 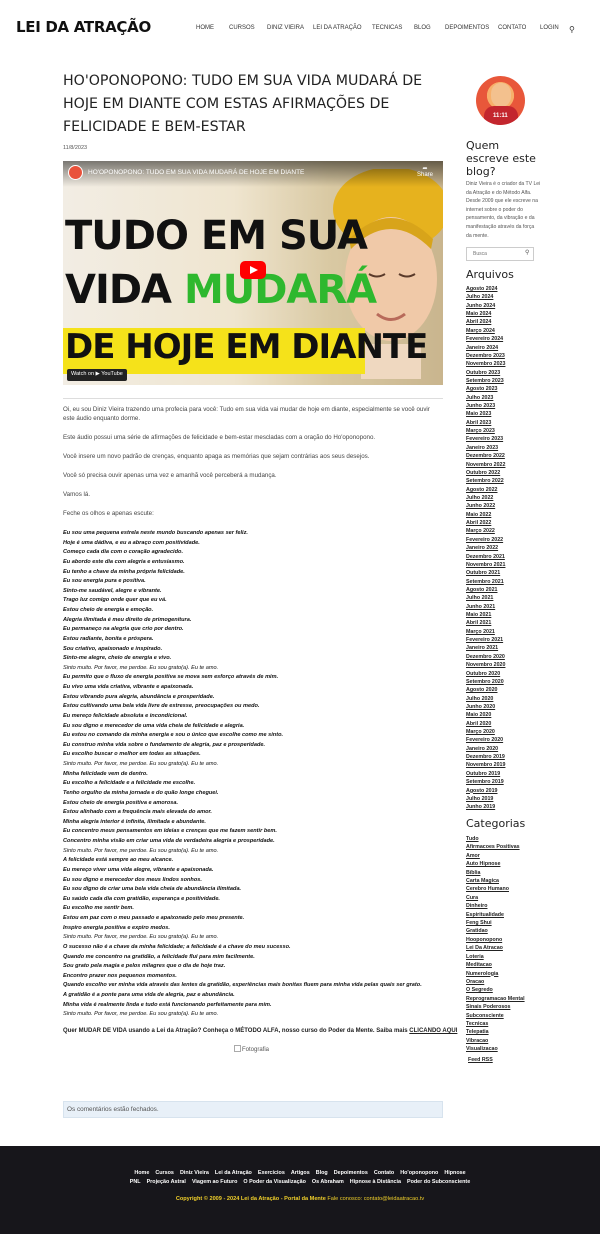 What do you see at coordinates (495, 931) in the screenshot?
I see `category-link: Gratidao` at bounding box center [495, 931].